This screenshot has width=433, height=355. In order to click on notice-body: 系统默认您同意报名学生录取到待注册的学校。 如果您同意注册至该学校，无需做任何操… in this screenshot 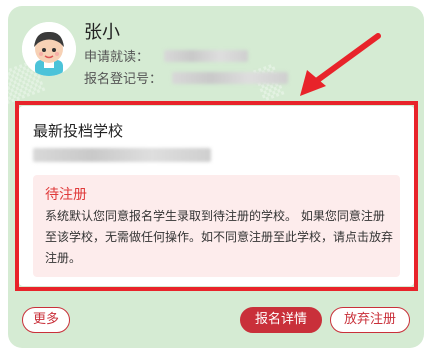, I will do `click(219, 237)`.